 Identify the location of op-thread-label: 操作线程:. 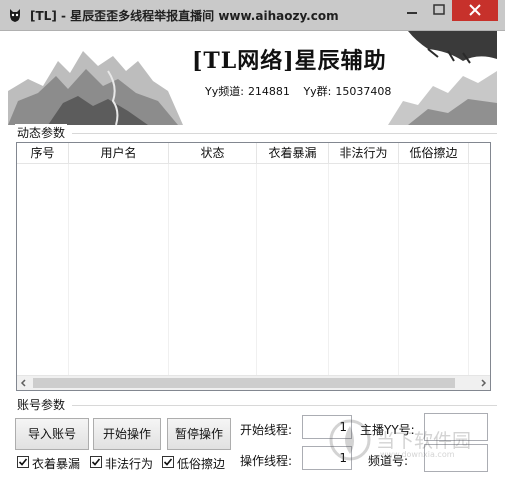
(266, 461).